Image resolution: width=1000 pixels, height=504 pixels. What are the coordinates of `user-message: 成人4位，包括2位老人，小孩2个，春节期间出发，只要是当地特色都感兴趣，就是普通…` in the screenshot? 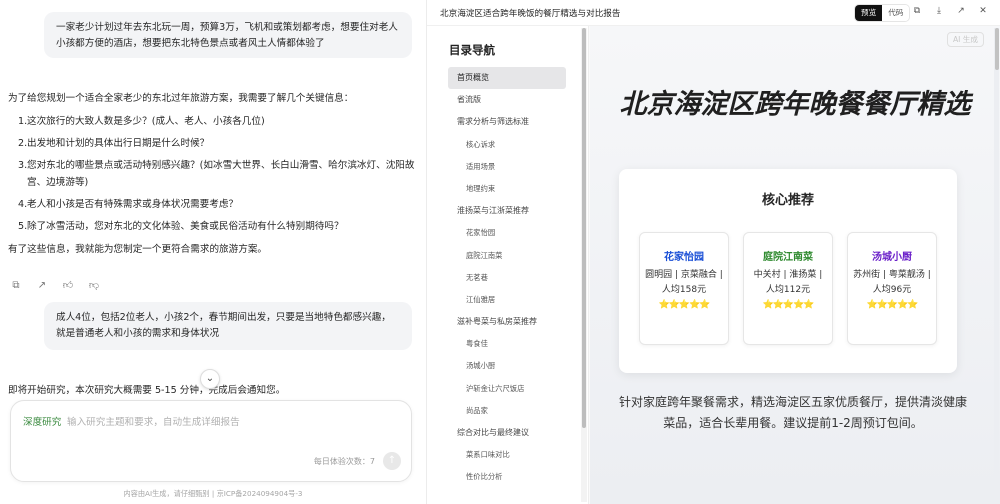 It's located at (228, 326).